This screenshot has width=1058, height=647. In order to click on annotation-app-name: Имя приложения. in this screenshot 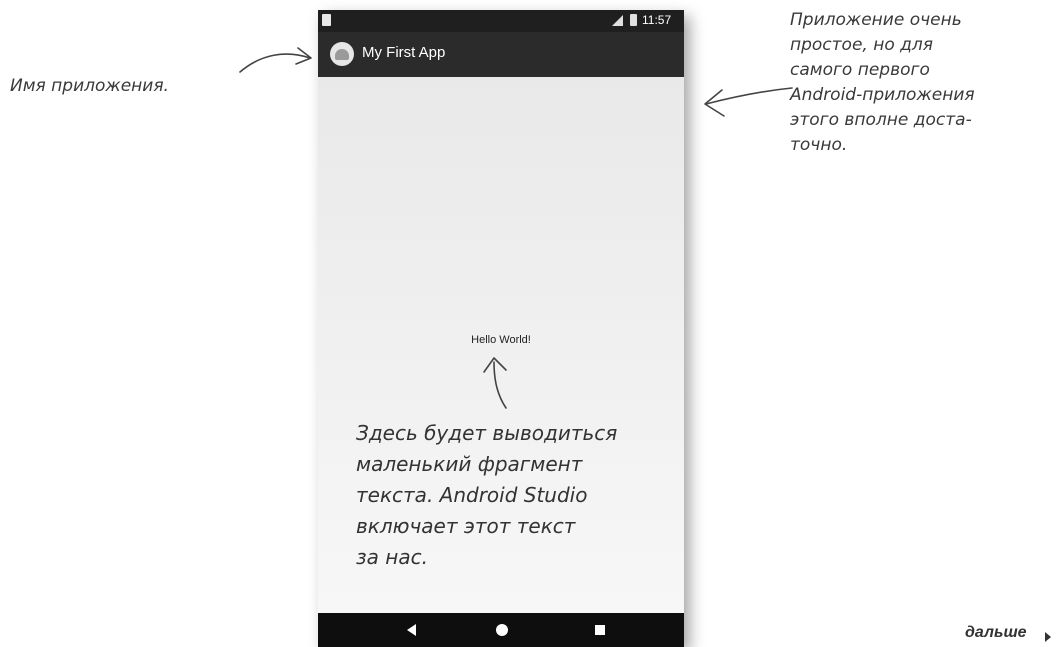, I will do `click(89, 86)`.